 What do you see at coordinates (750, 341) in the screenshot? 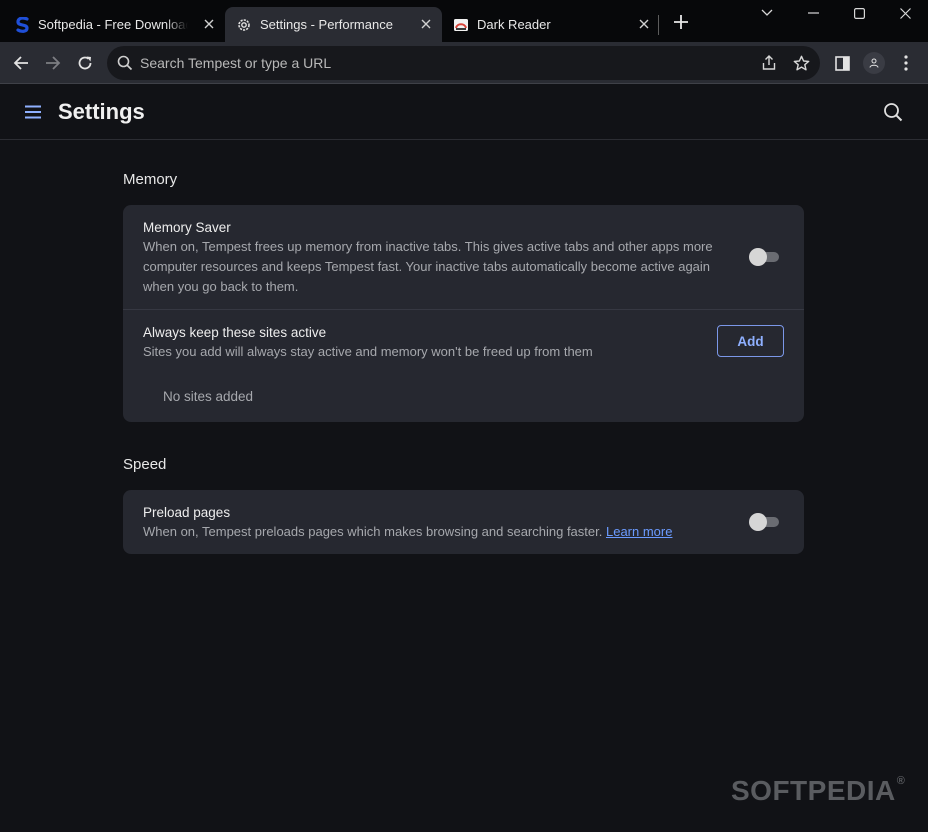
I see `add-site-button: Add` at bounding box center [750, 341].